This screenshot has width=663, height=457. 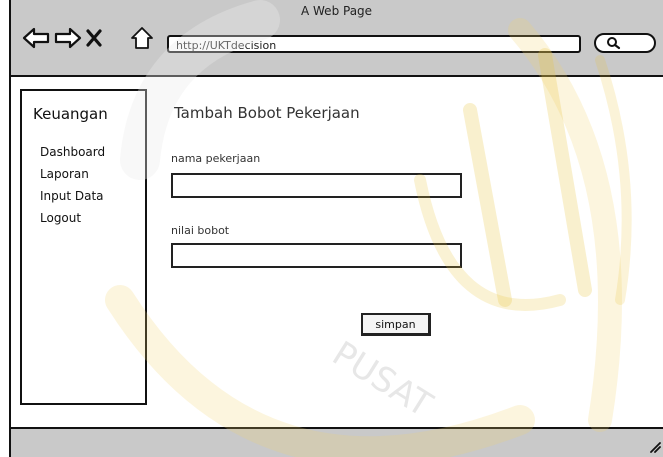 What do you see at coordinates (70, 114) in the screenshot?
I see `sidebar-title: Keuangan` at bounding box center [70, 114].